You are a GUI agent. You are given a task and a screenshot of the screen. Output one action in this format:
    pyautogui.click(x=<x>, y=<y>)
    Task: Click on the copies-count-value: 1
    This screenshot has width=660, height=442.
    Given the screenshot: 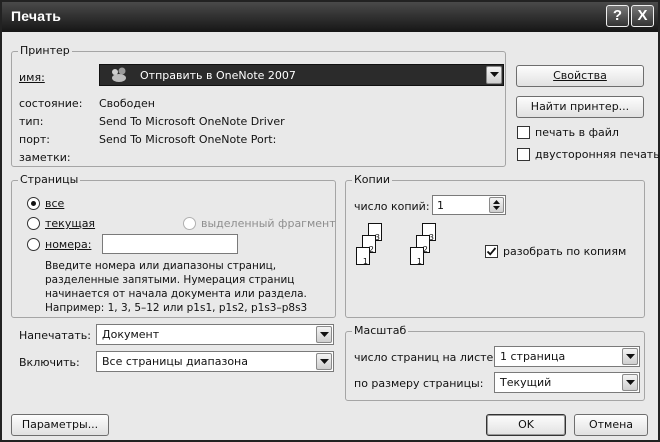 What is the action you would take?
    pyautogui.click(x=440, y=205)
    